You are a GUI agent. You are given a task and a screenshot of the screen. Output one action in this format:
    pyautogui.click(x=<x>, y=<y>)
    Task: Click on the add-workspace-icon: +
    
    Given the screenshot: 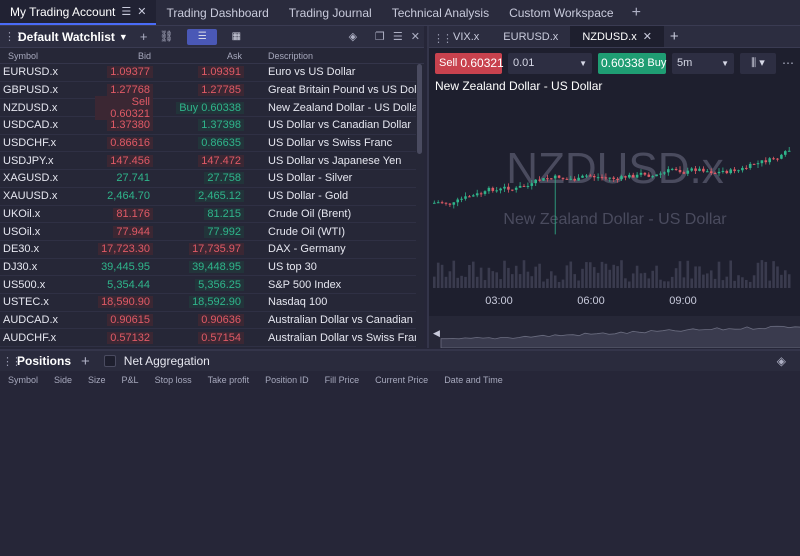 What is the action you would take?
    pyautogui.click(x=636, y=12)
    